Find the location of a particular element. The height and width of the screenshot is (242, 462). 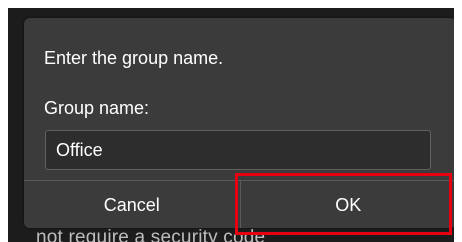

background-partial-text: not require a security code is located at coordinates (151, 234).